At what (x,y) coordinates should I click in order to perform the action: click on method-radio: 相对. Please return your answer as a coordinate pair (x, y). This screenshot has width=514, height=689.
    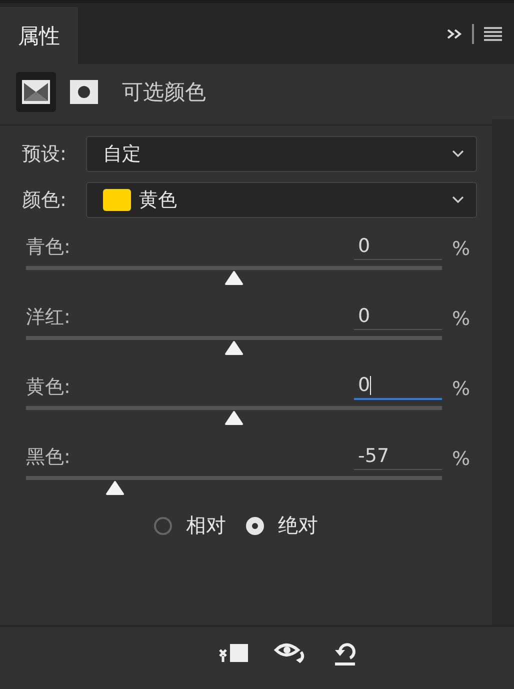
    Looking at the image, I should click on (190, 525).